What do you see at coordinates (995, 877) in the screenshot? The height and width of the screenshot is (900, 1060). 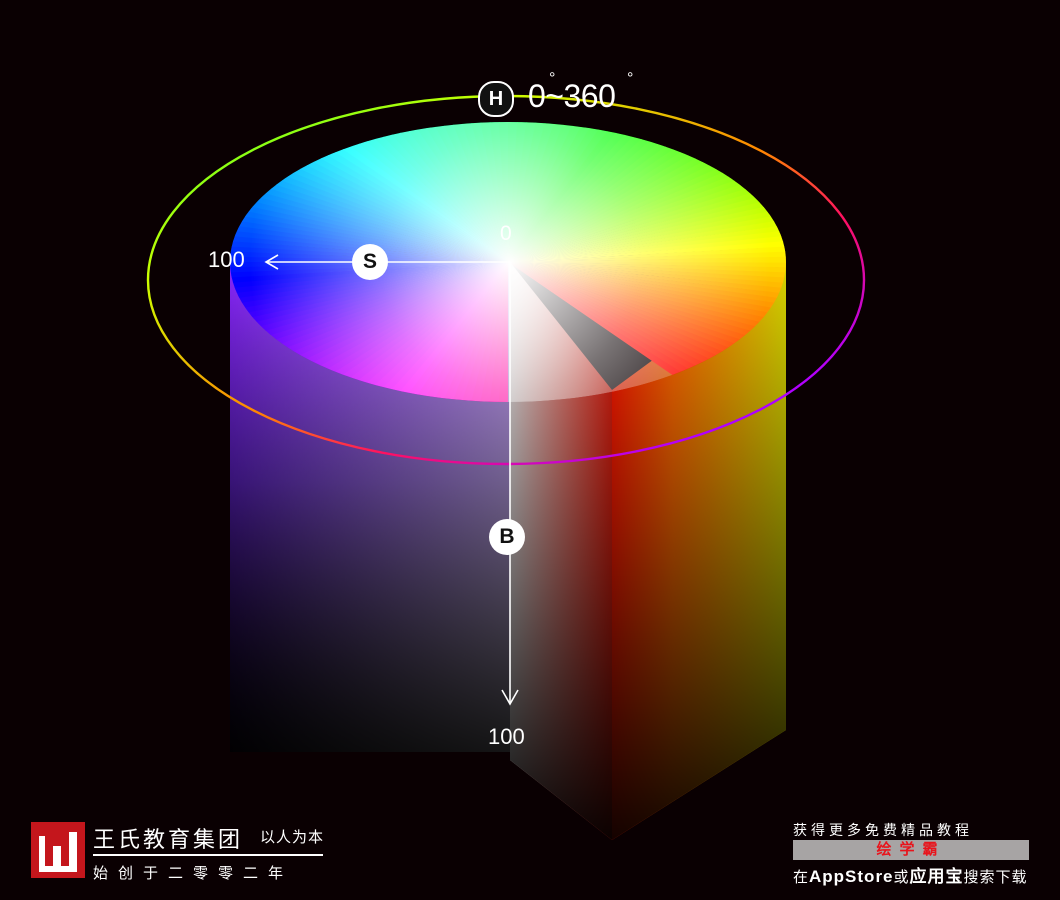 I see `promo-suffix: 搜索下载` at bounding box center [995, 877].